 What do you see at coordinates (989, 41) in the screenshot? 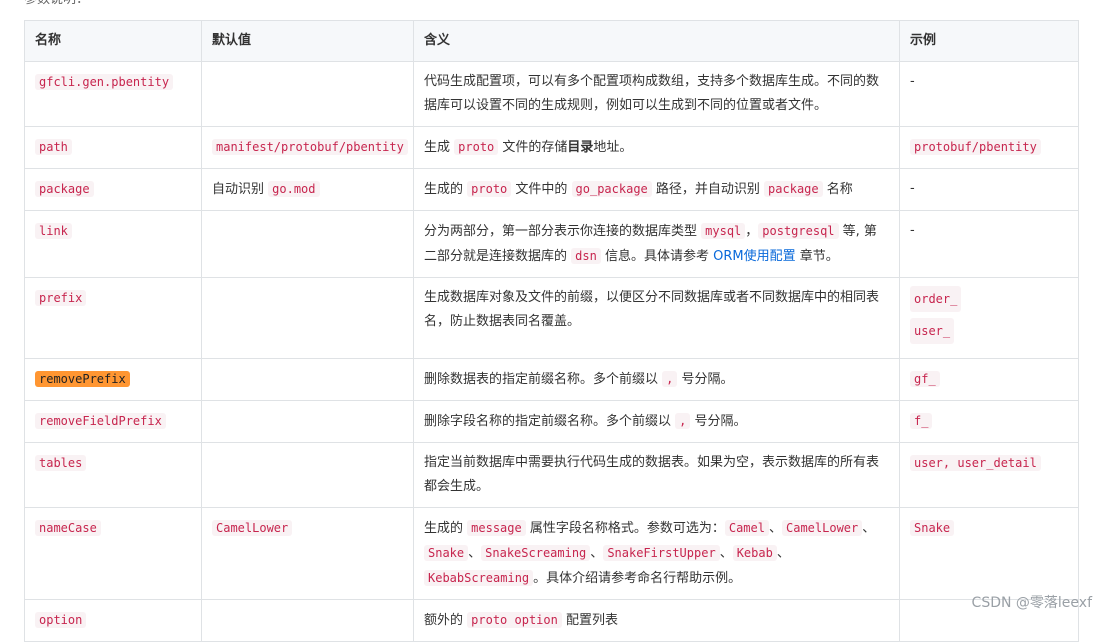
I see `header-example: 示例` at bounding box center [989, 41].